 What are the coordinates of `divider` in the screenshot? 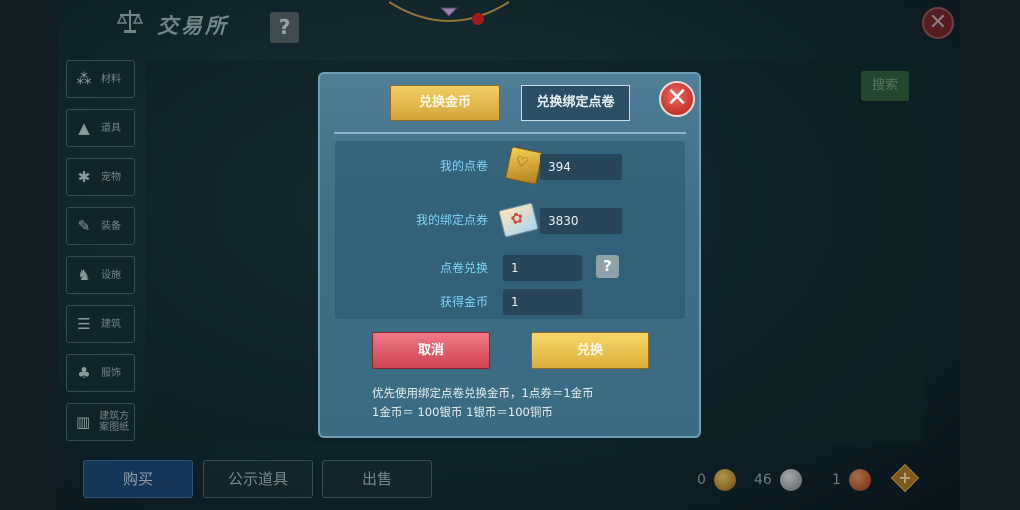 It's located at (510, 133).